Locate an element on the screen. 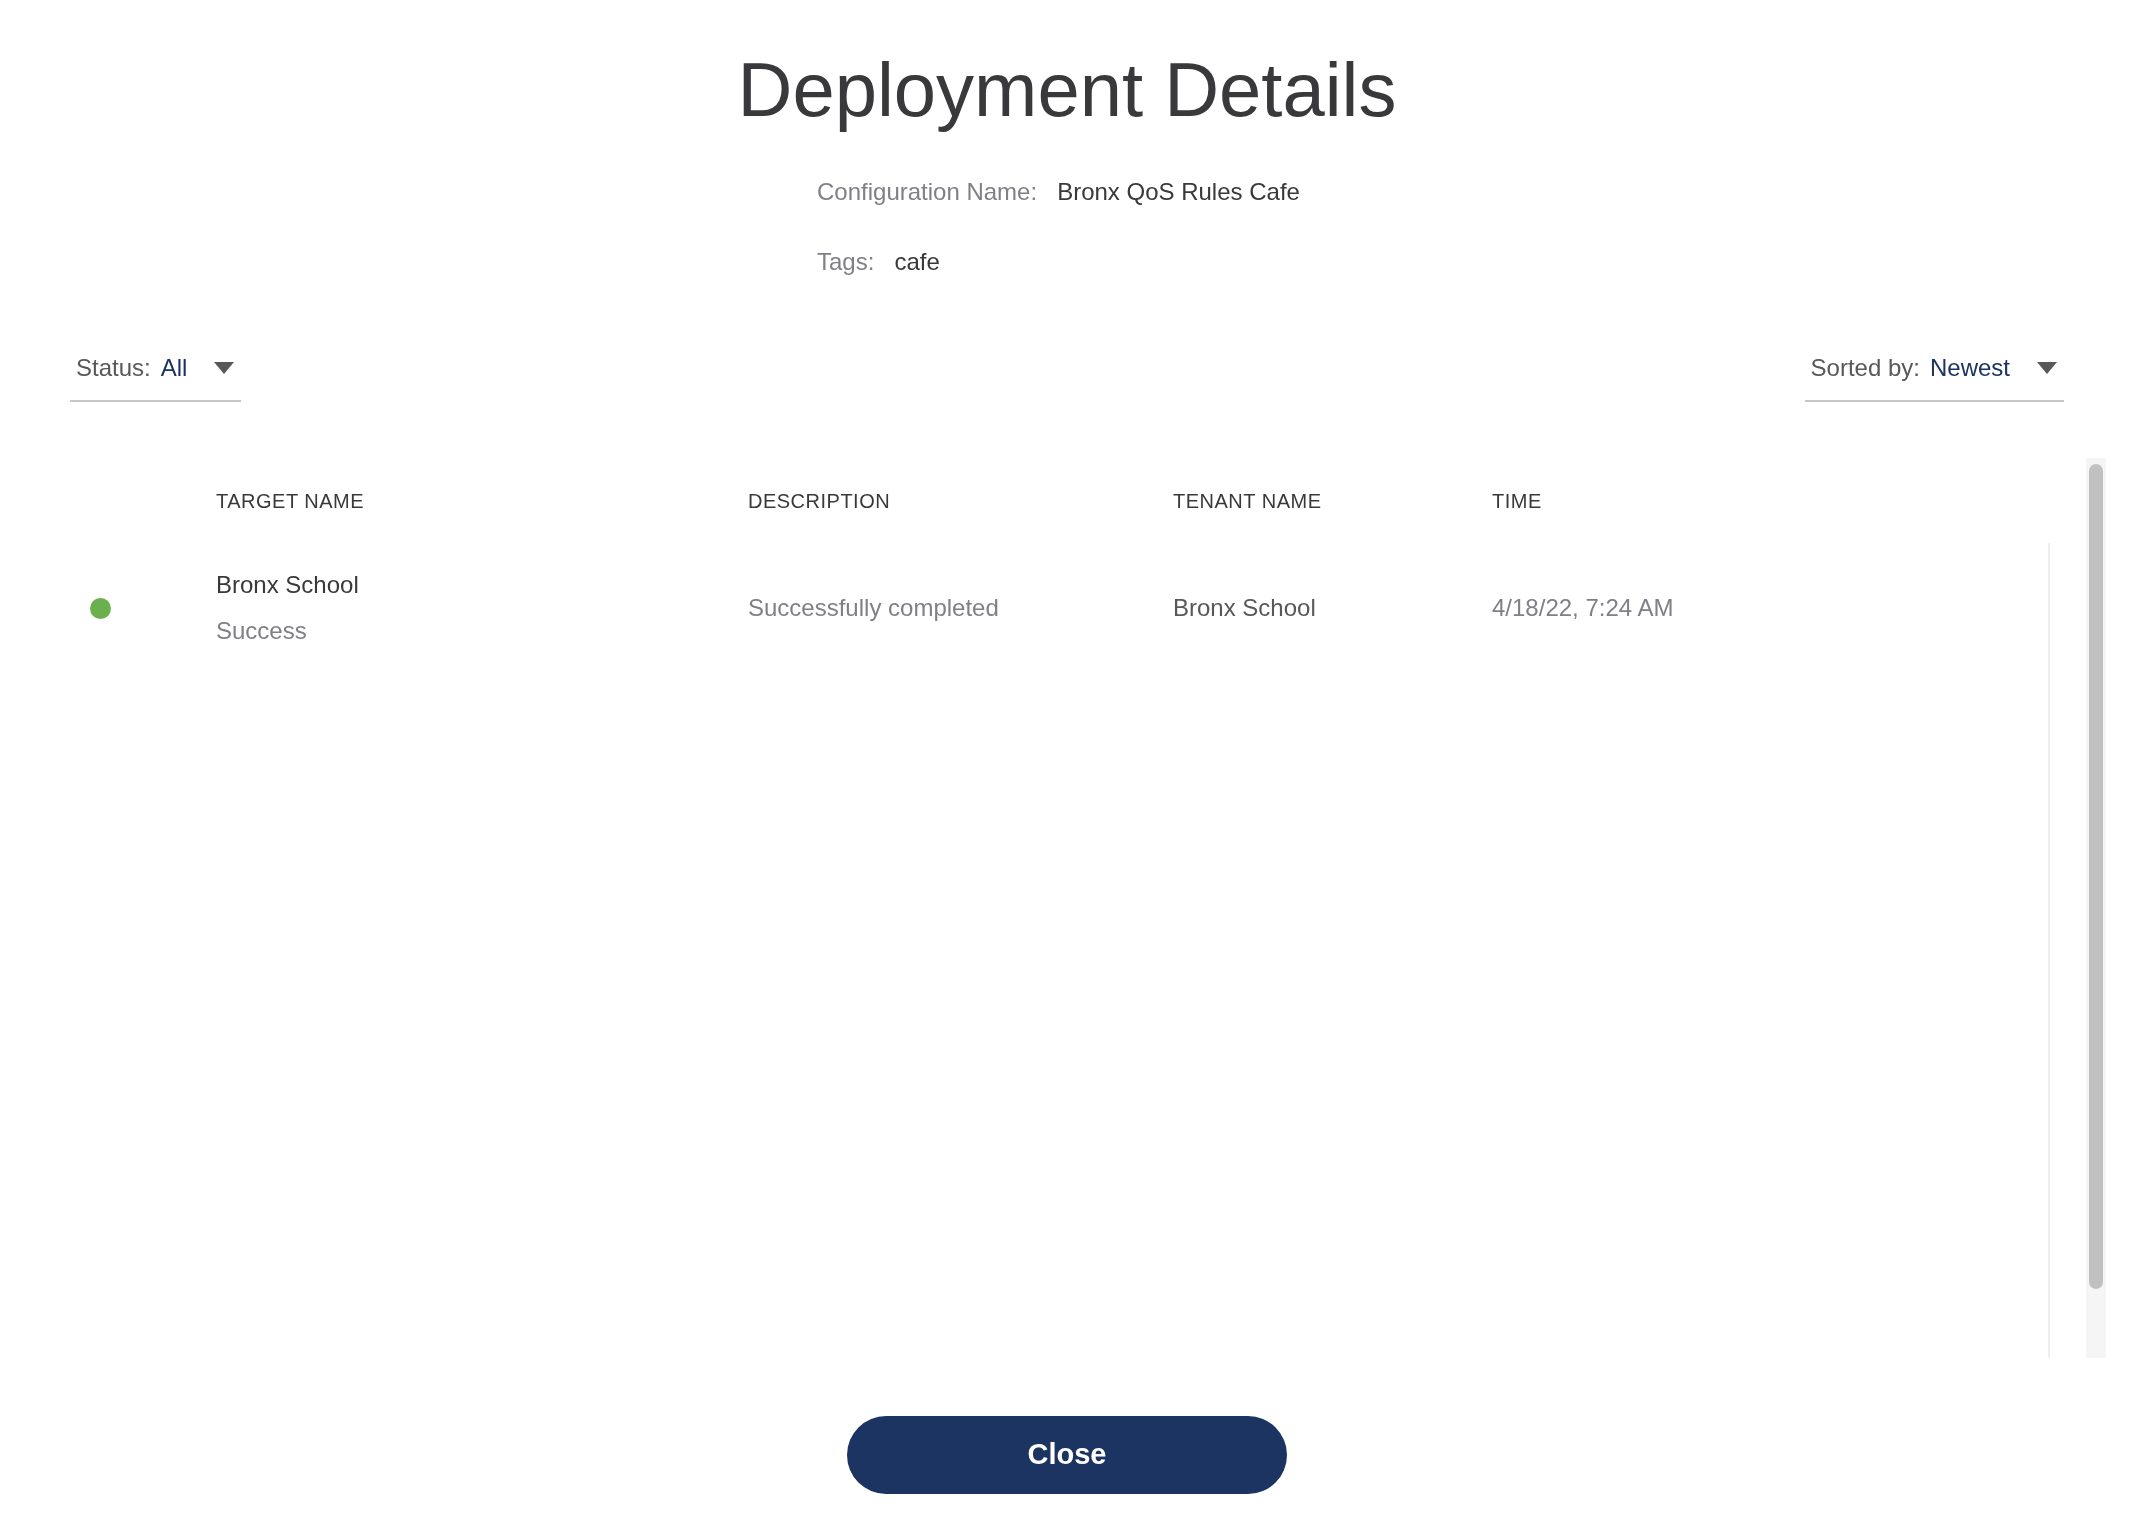 The height and width of the screenshot is (1532, 2134). column-header: TIME is located at coordinates (1517, 501).